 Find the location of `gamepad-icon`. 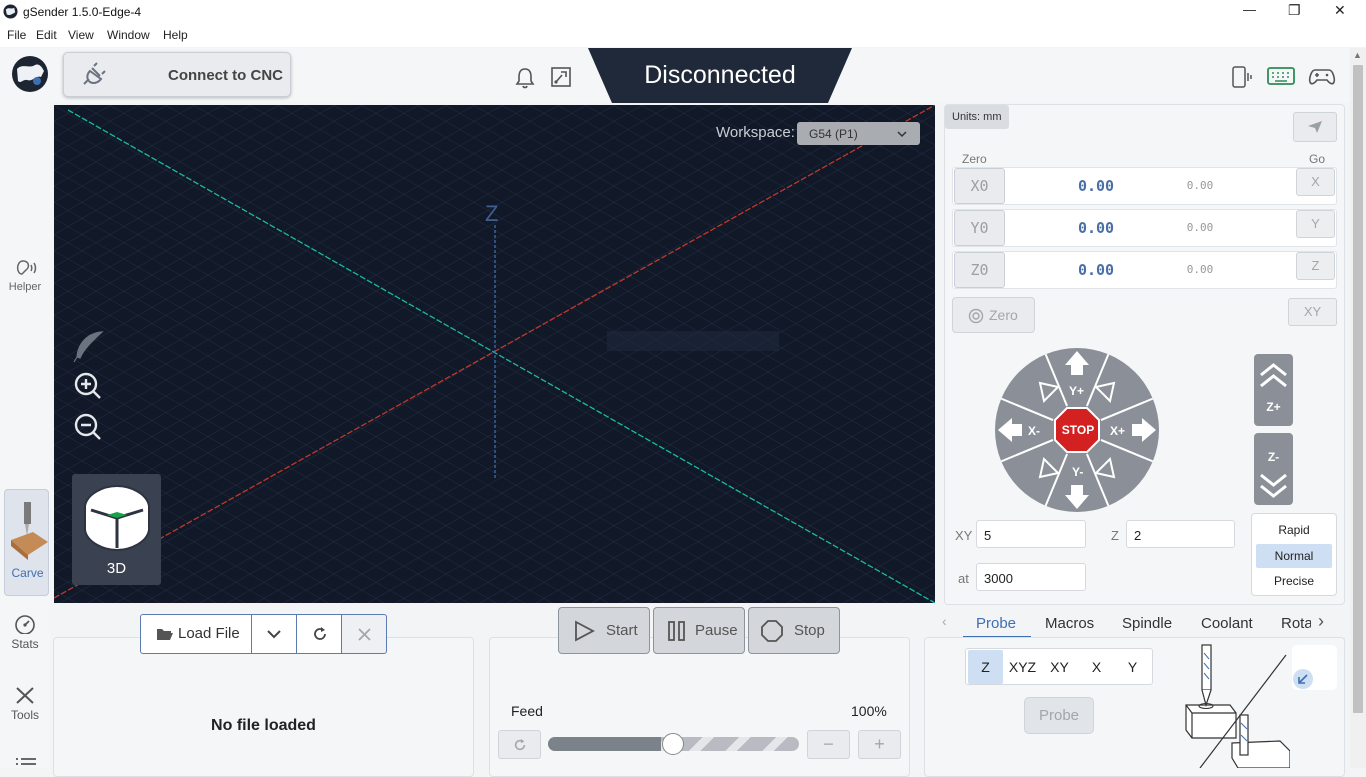

gamepad-icon is located at coordinates (1322, 76).